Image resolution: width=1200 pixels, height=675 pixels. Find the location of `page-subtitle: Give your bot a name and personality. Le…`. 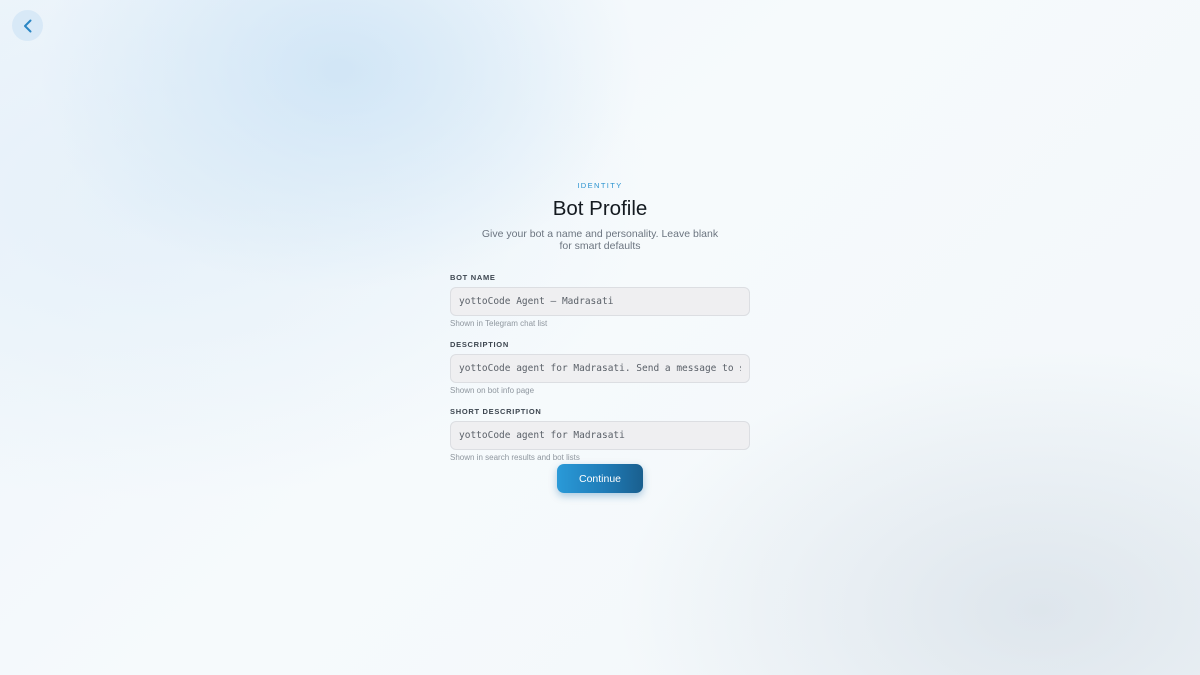

page-subtitle: Give your bot a name and personality. Le… is located at coordinates (600, 240).